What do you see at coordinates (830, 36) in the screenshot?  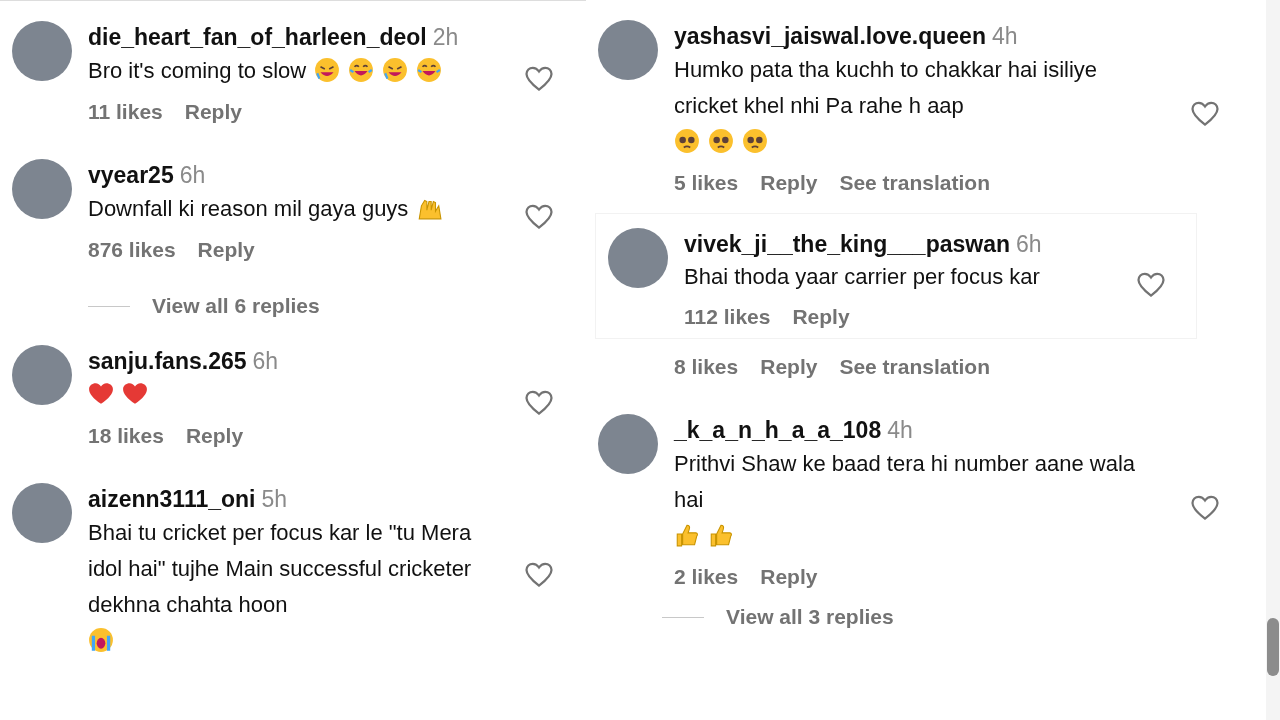 I see `username: yashasvi_jaiswal.love.queen` at bounding box center [830, 36].